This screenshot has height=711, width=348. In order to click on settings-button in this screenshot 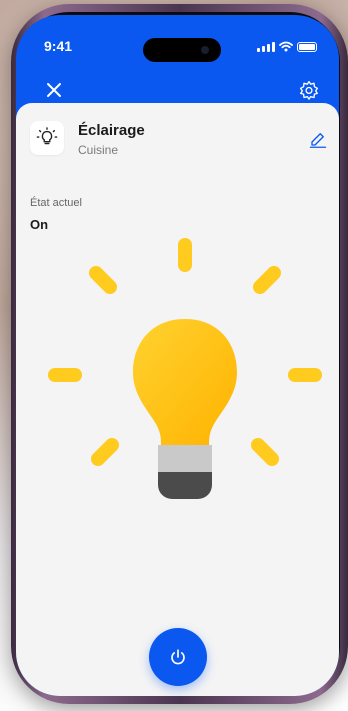, I will do `click(309, 90)`.